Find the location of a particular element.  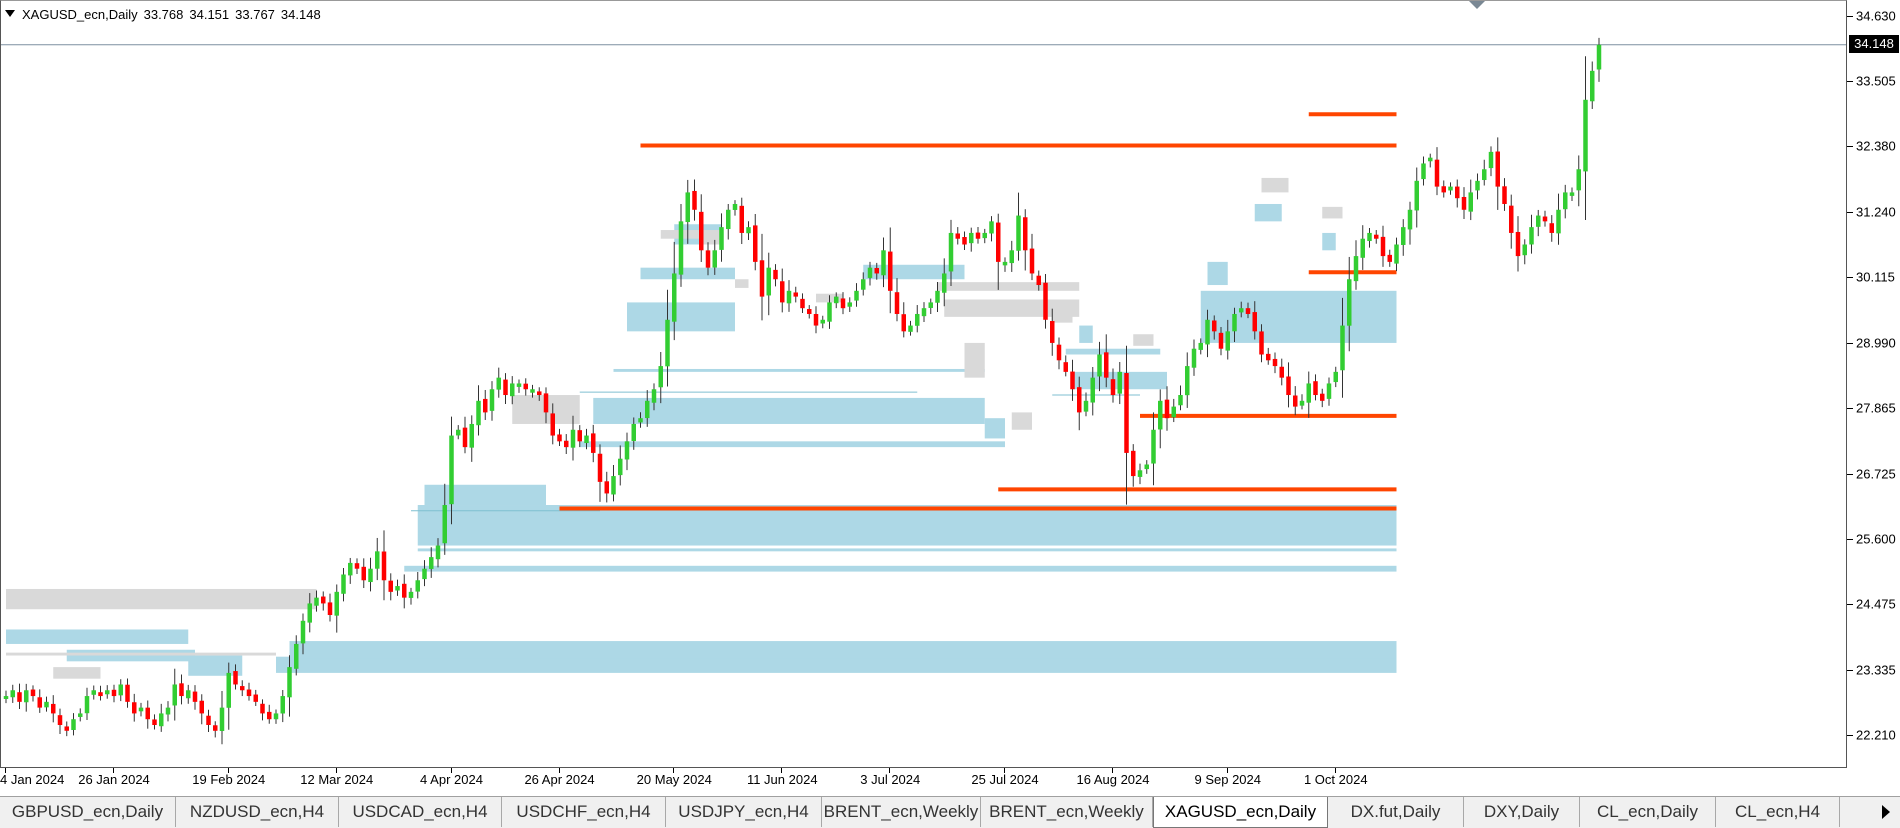

chart-shift-marker-icon is located at coordinates (1477, 5).